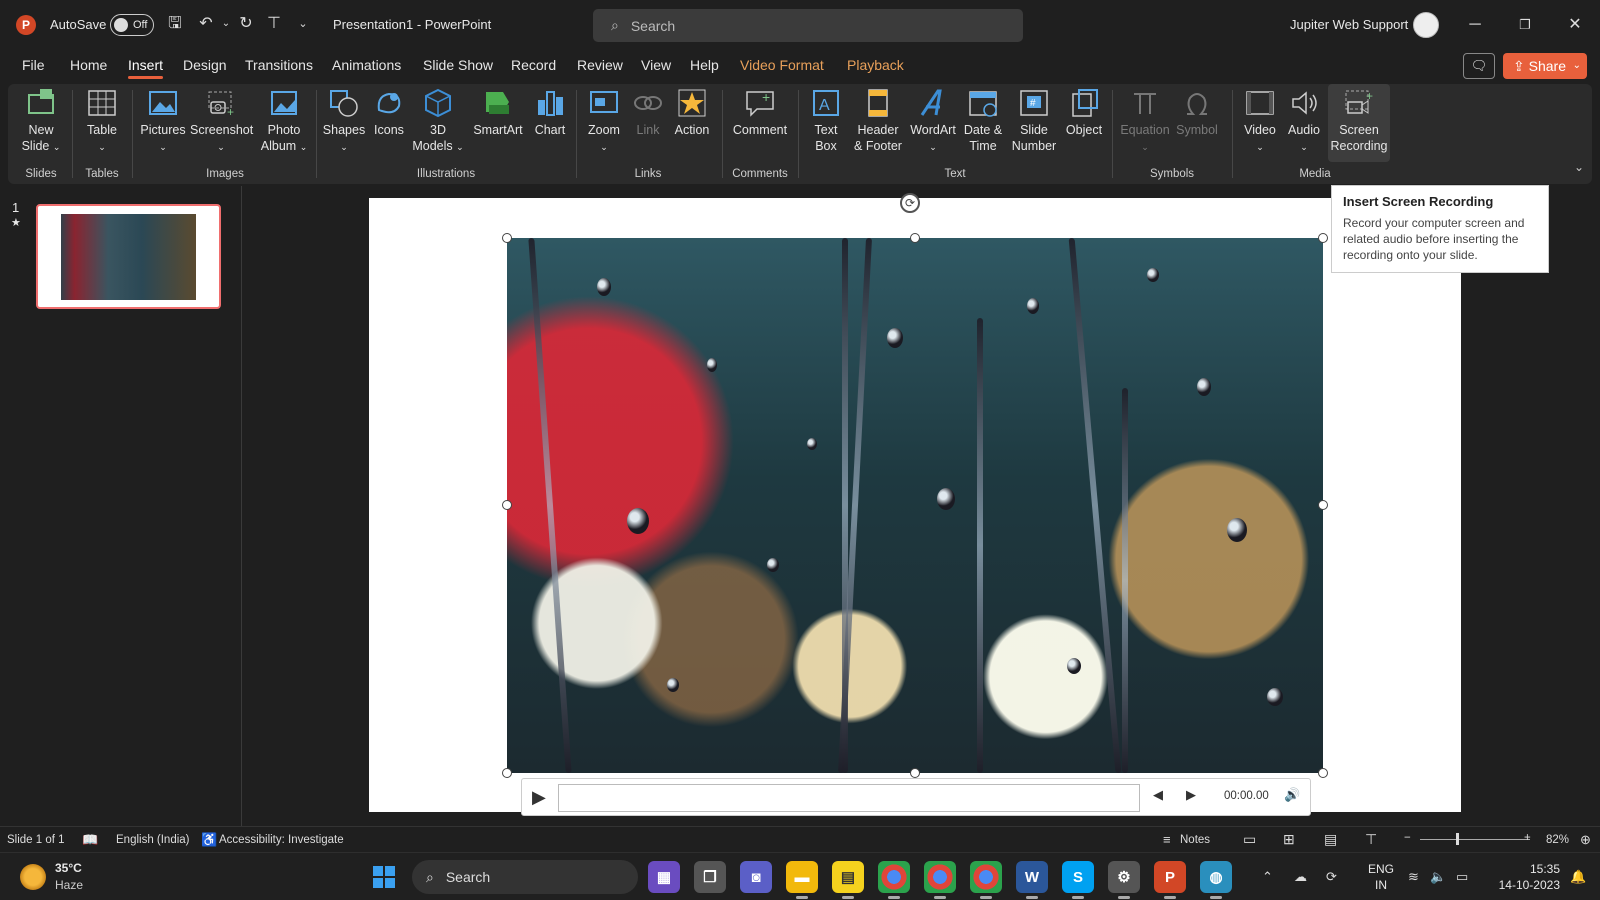  I want to click on customize-qat-icon: ⌄, so click(303, 24).